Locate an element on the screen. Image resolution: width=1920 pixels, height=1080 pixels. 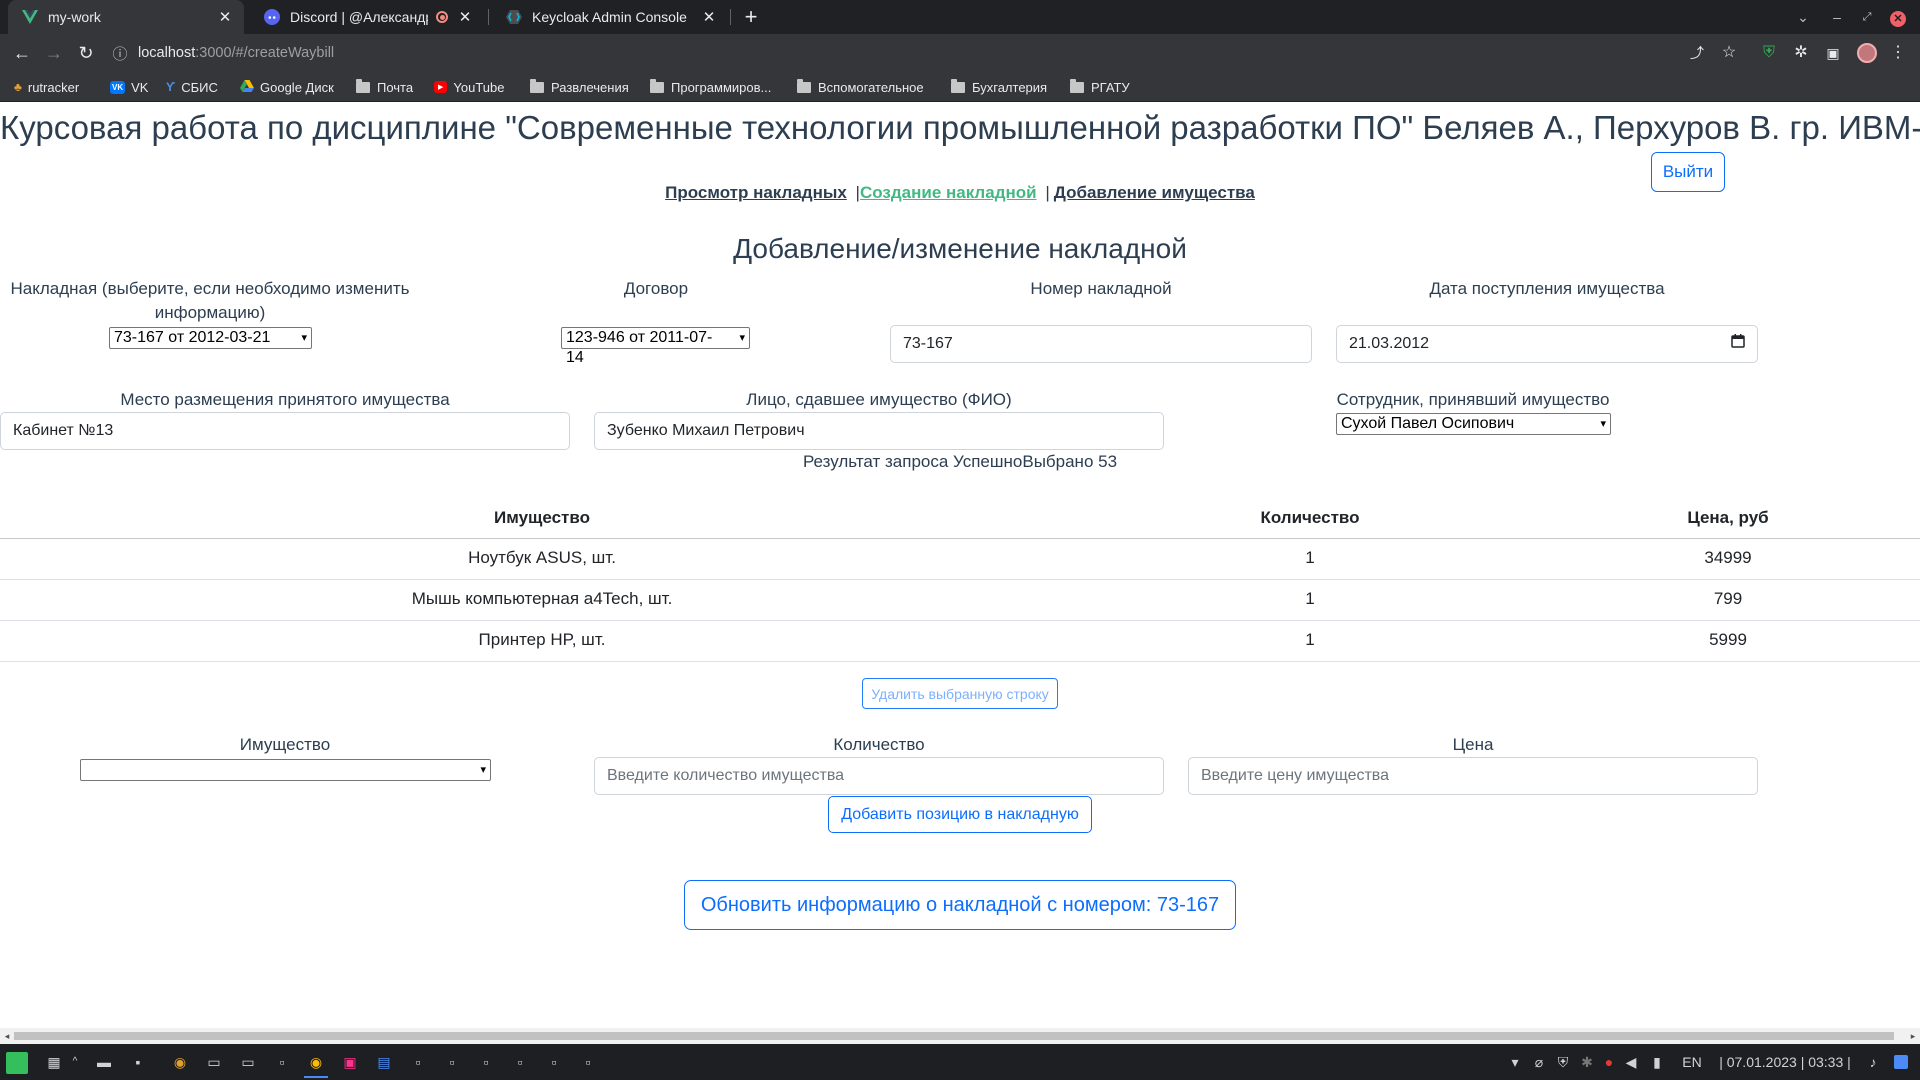
battery-icon: ▮ is located at coordinates (1657, 1062).